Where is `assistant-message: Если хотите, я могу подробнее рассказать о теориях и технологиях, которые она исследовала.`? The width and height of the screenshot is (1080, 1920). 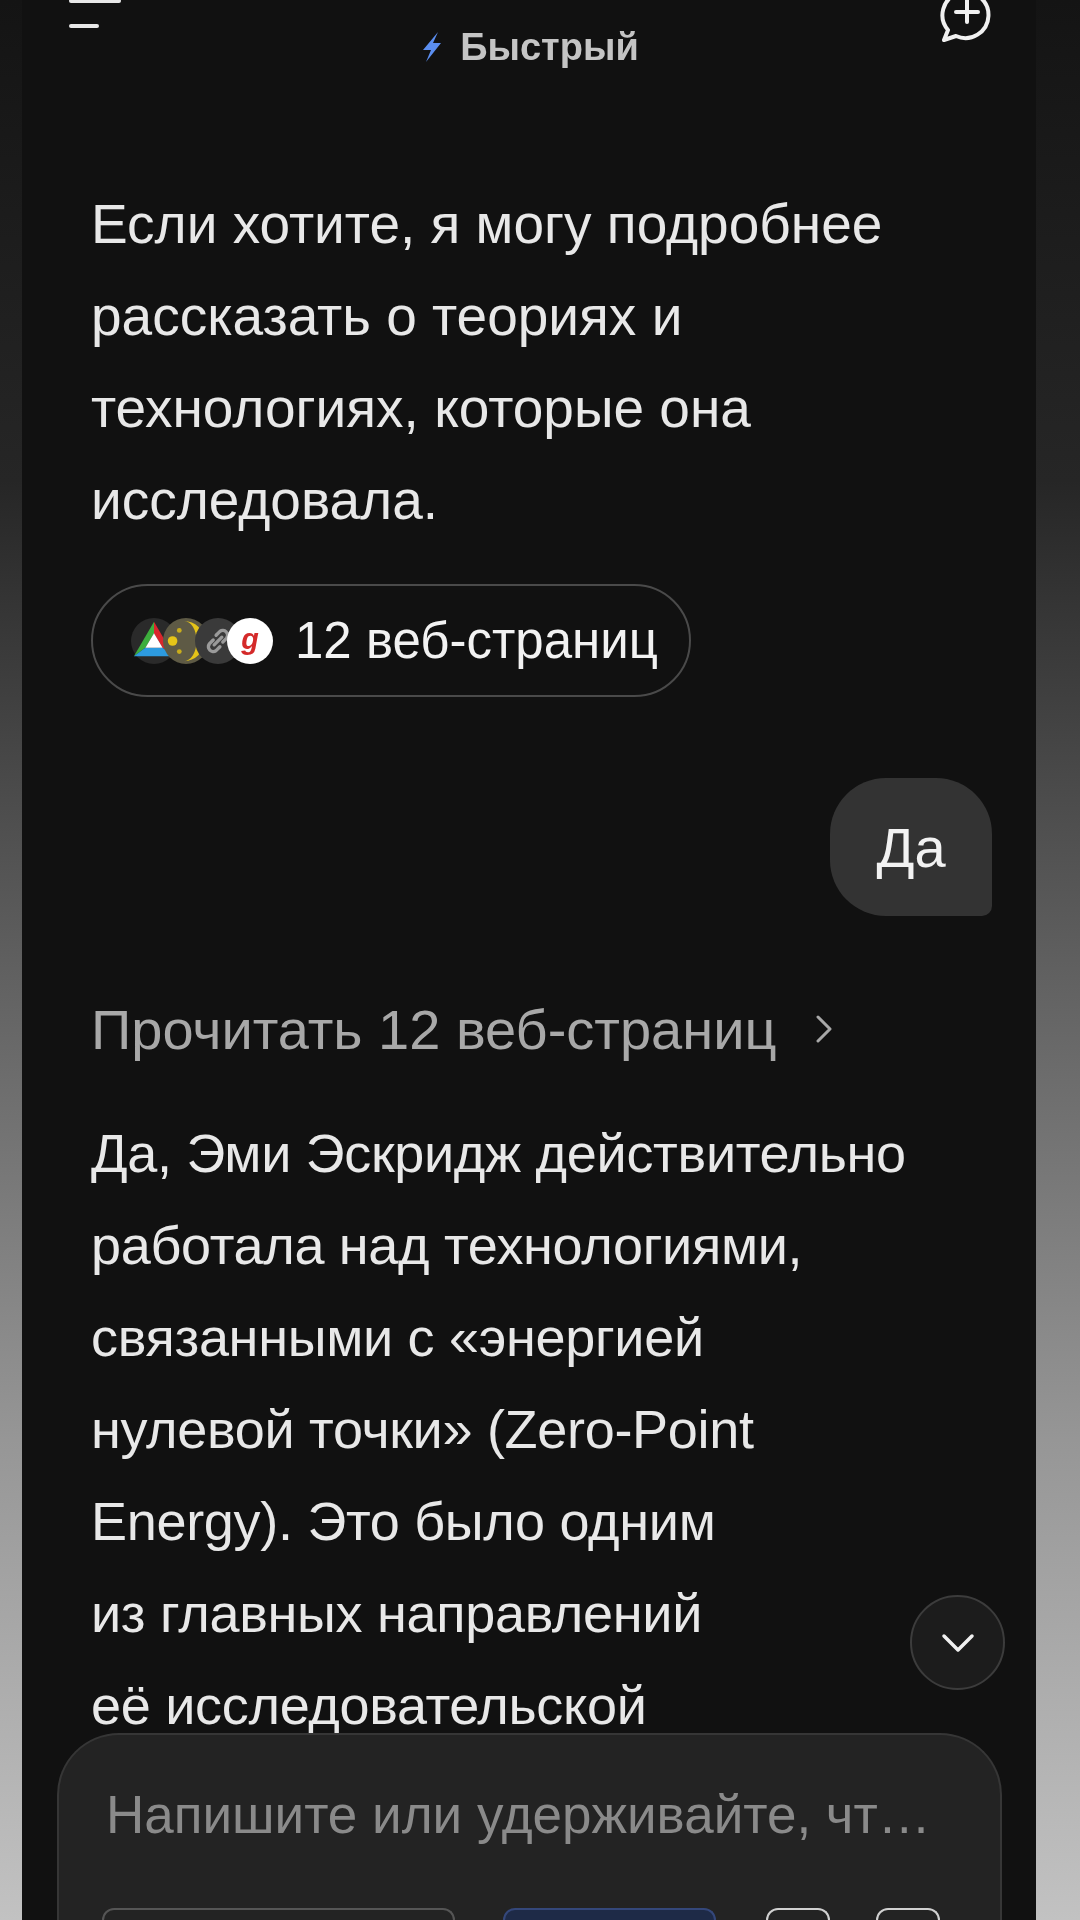
assistant-message: Если хотите, я могу подробнее рассказать о теориях и технологиях, которые она исследовала. is located at coordinates (487, 362).